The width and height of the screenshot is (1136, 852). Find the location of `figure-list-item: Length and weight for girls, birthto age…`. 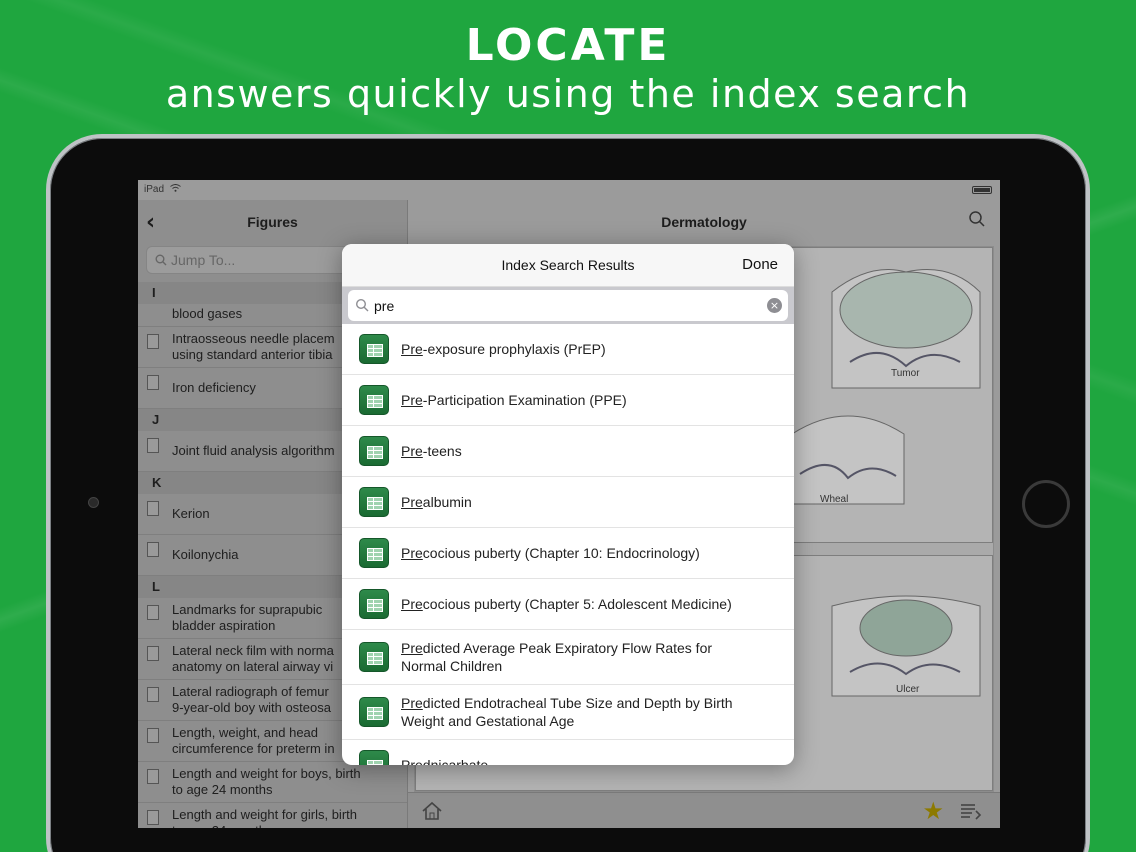

figure-list-item: Length and weight for girls, birthto age… is located at coordinates (272, 815).